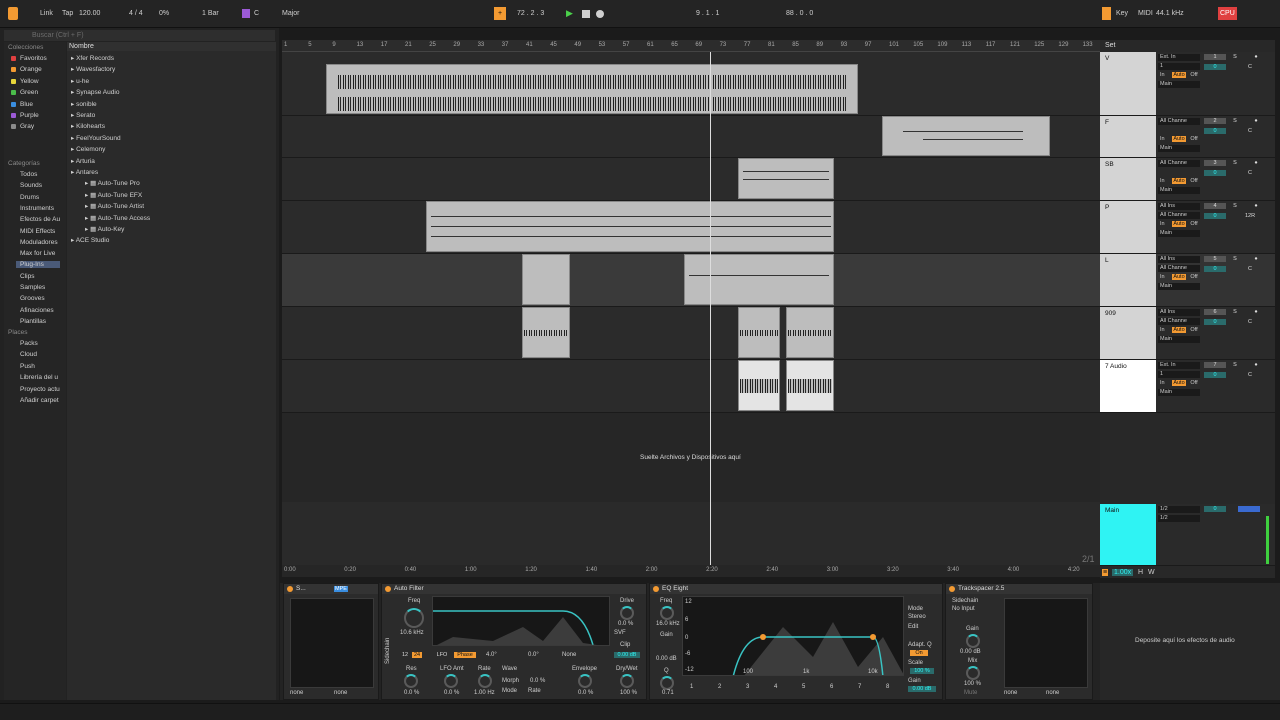 The width and height of the screenshot is (1280, 720). What do you see at coordinates (592, 89) in the screenshot?
I see `audio-clip` at bounding box center [592, 89].